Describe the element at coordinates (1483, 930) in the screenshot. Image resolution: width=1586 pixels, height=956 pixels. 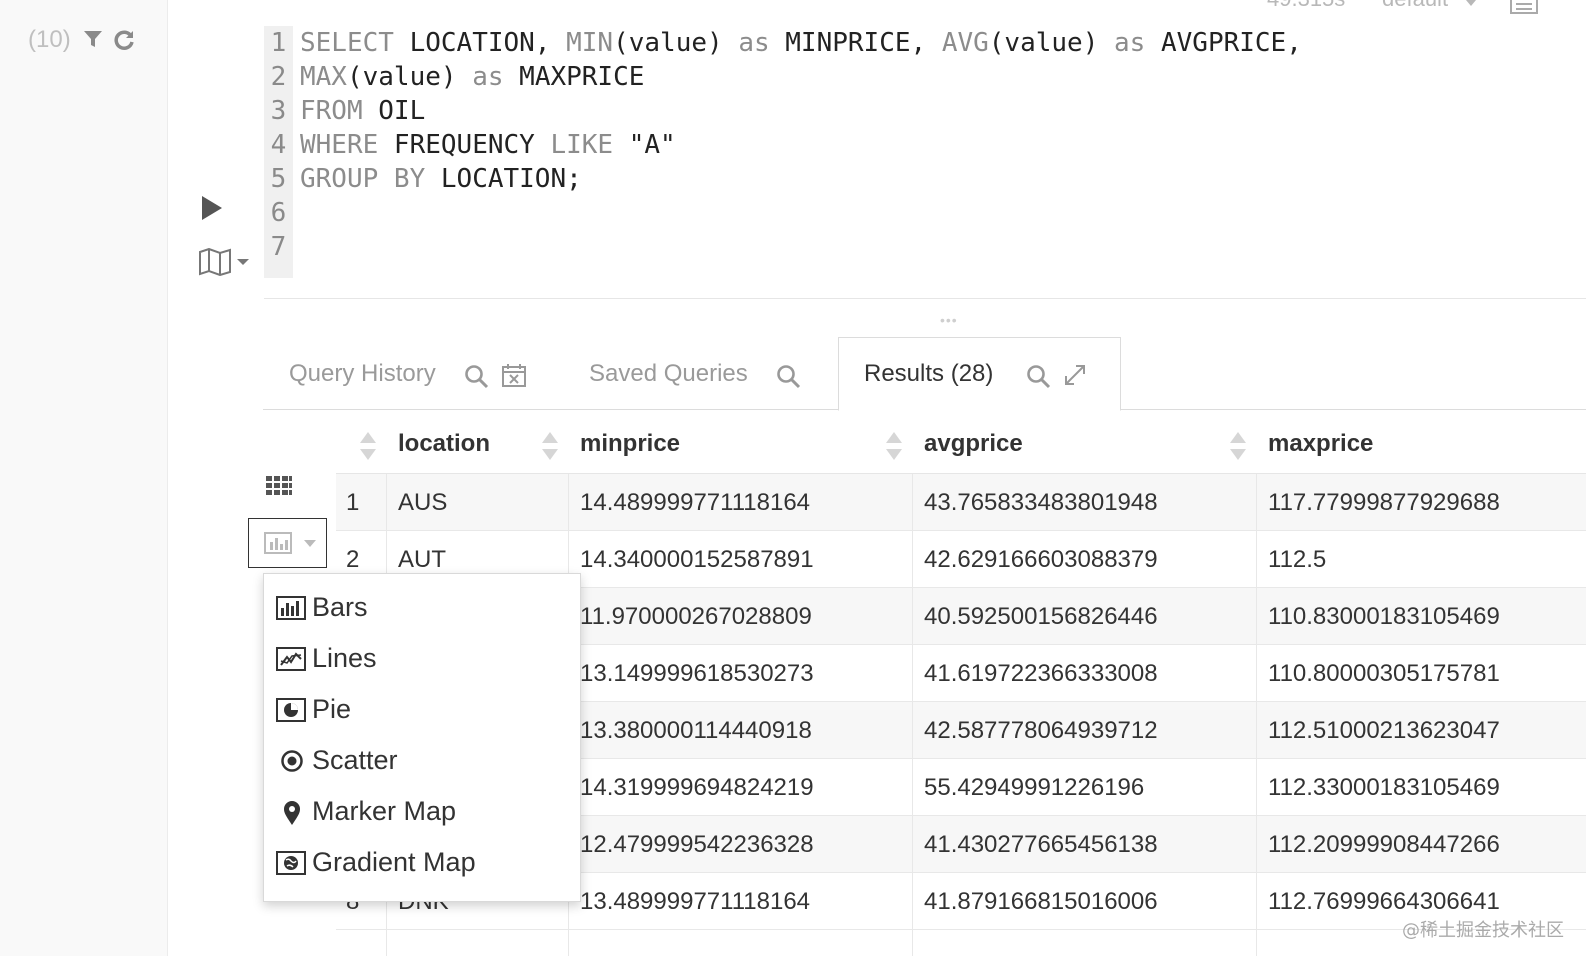
I see `watermark: @稀土掘金技术社区` at that location.